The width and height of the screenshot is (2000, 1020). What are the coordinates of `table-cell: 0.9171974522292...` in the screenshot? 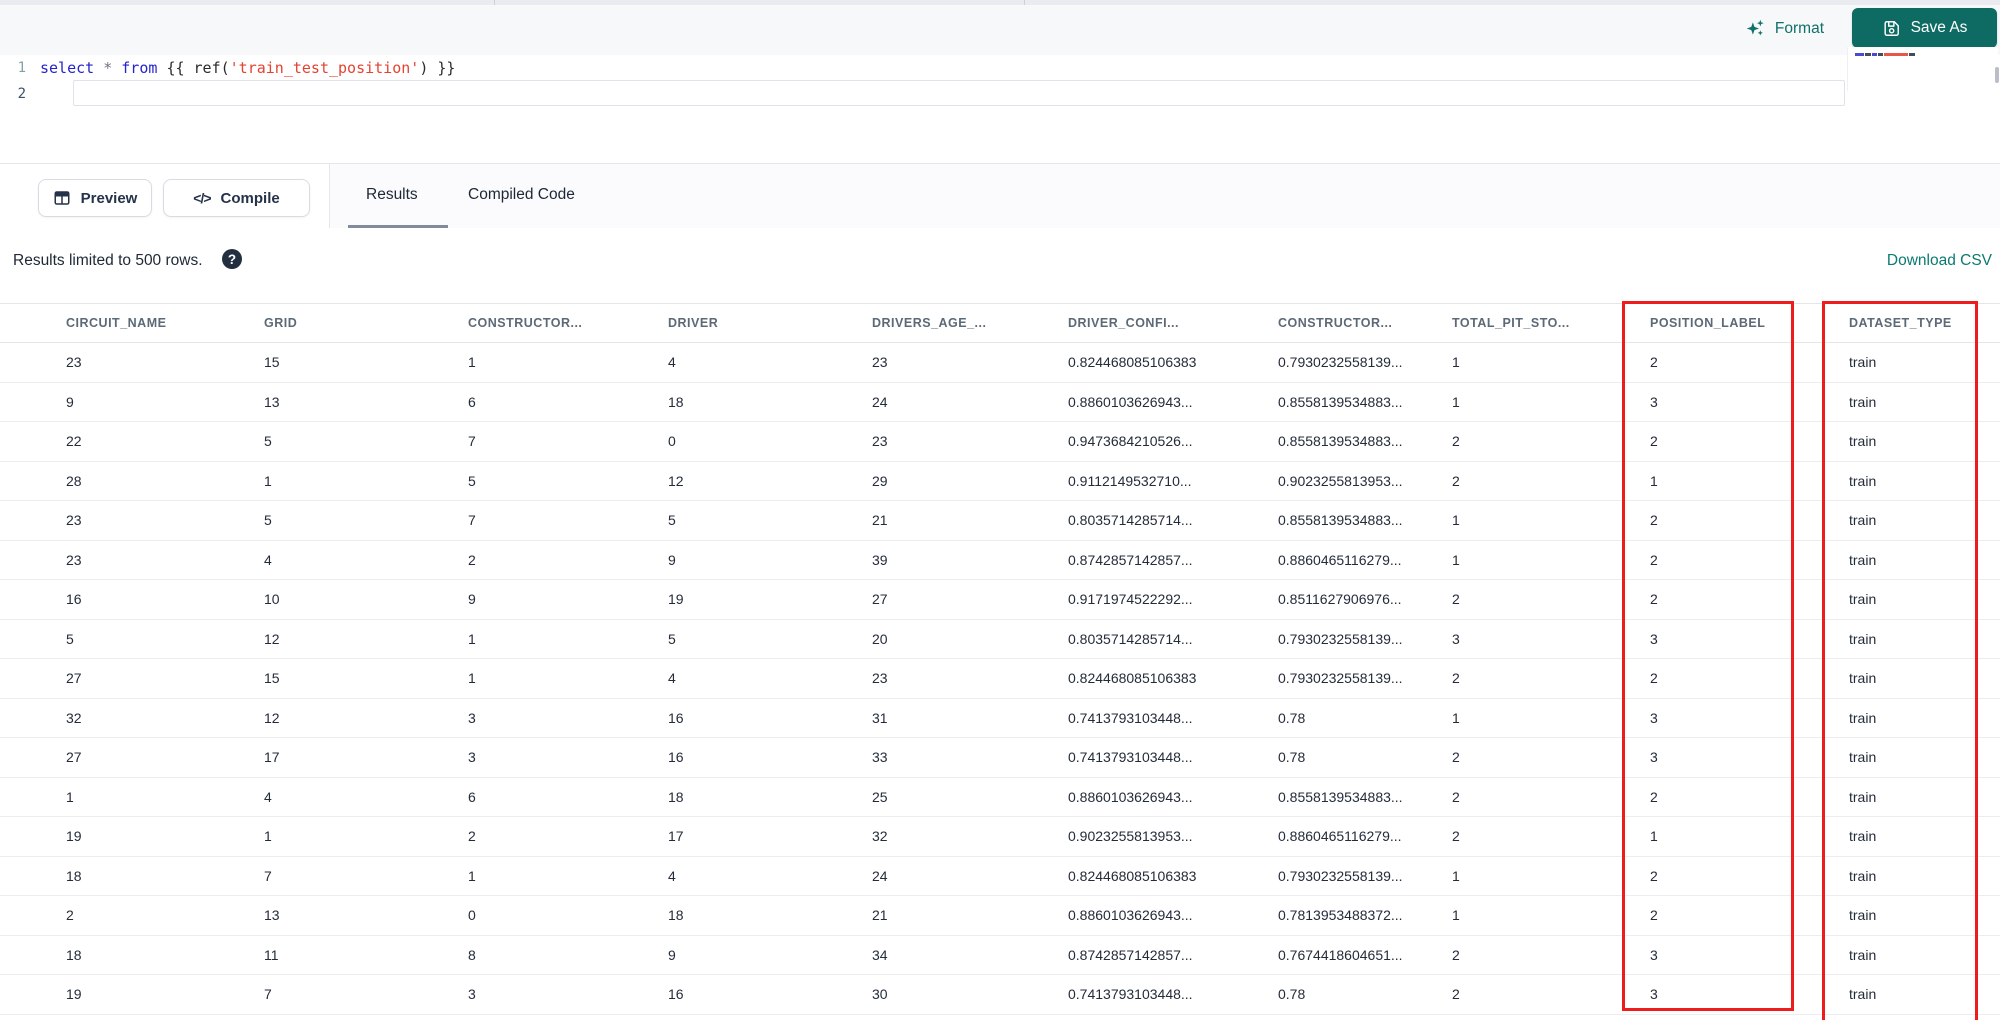 It's located at (1155, 599).